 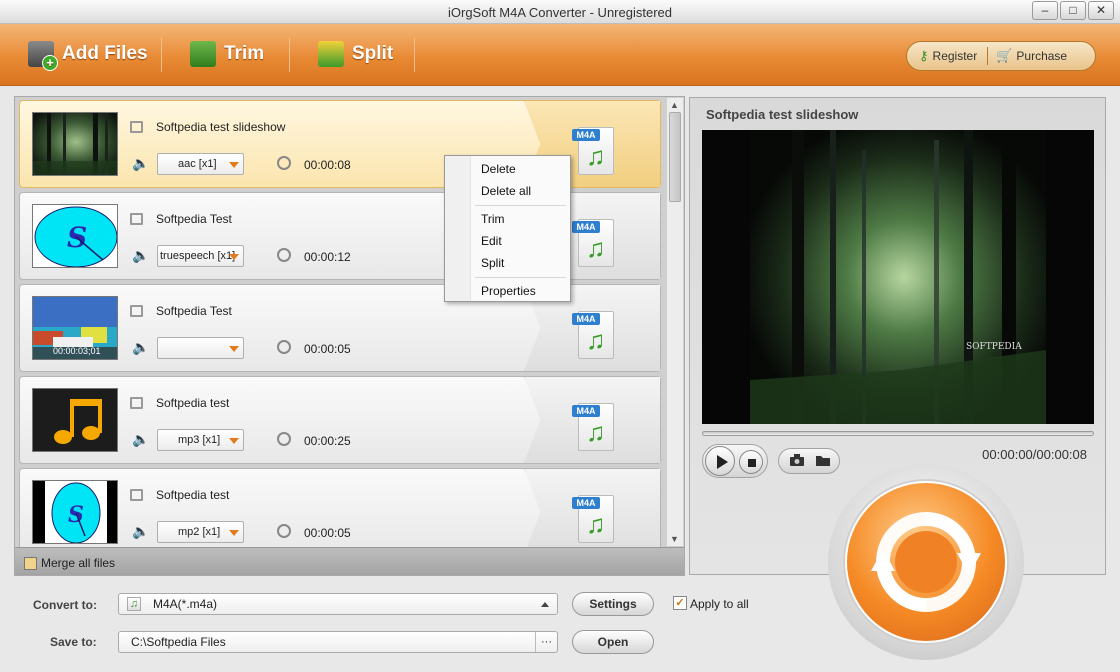 I want to click on apply-to-all-label: Apply to all, so click(x=719, y=604).